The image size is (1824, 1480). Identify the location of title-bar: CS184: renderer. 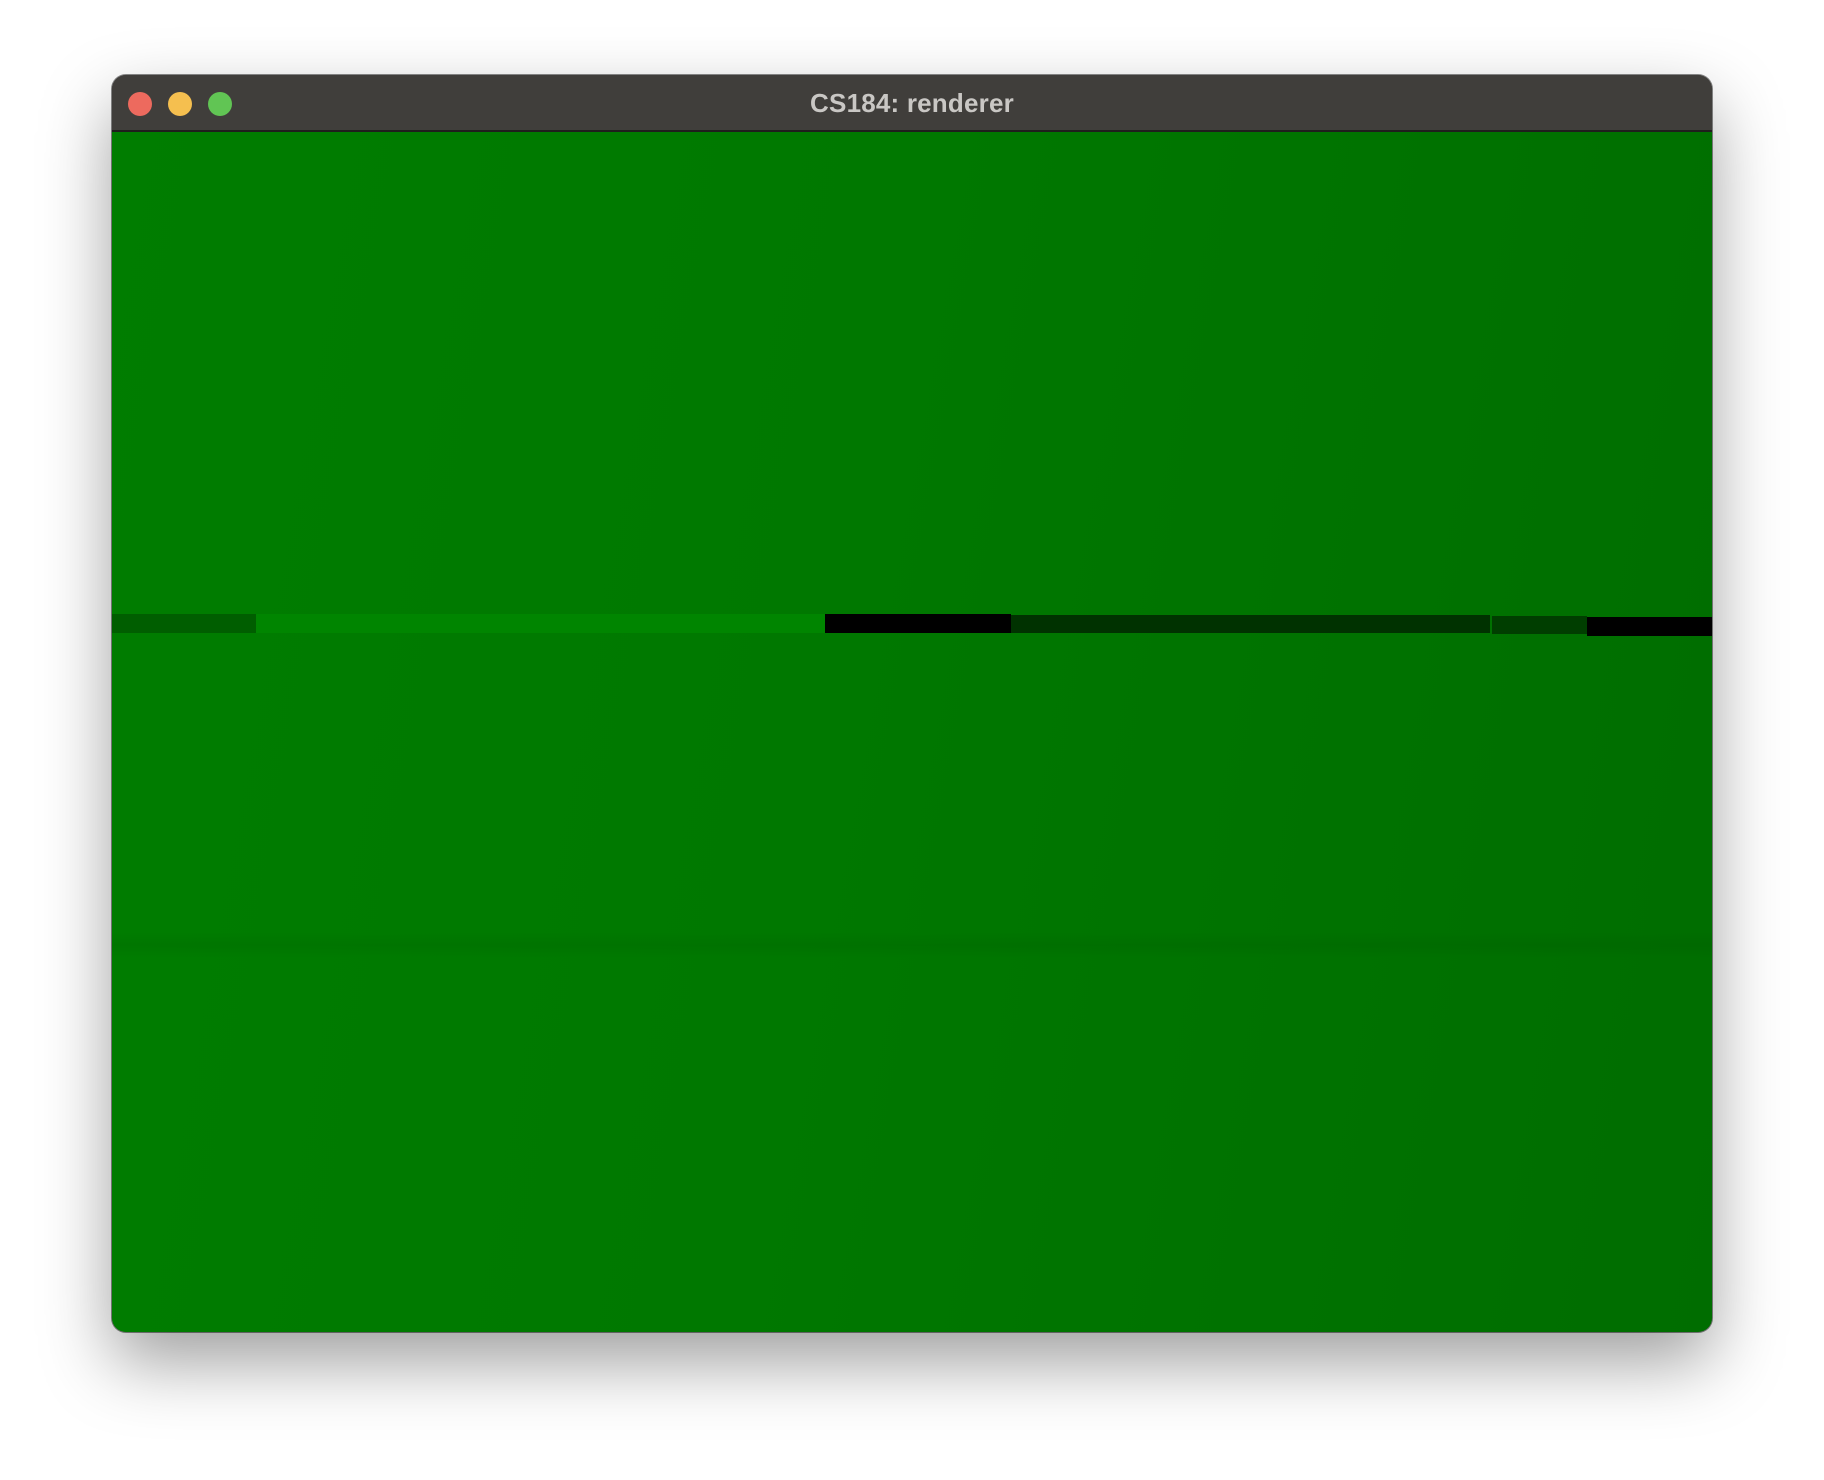
(912, 103).